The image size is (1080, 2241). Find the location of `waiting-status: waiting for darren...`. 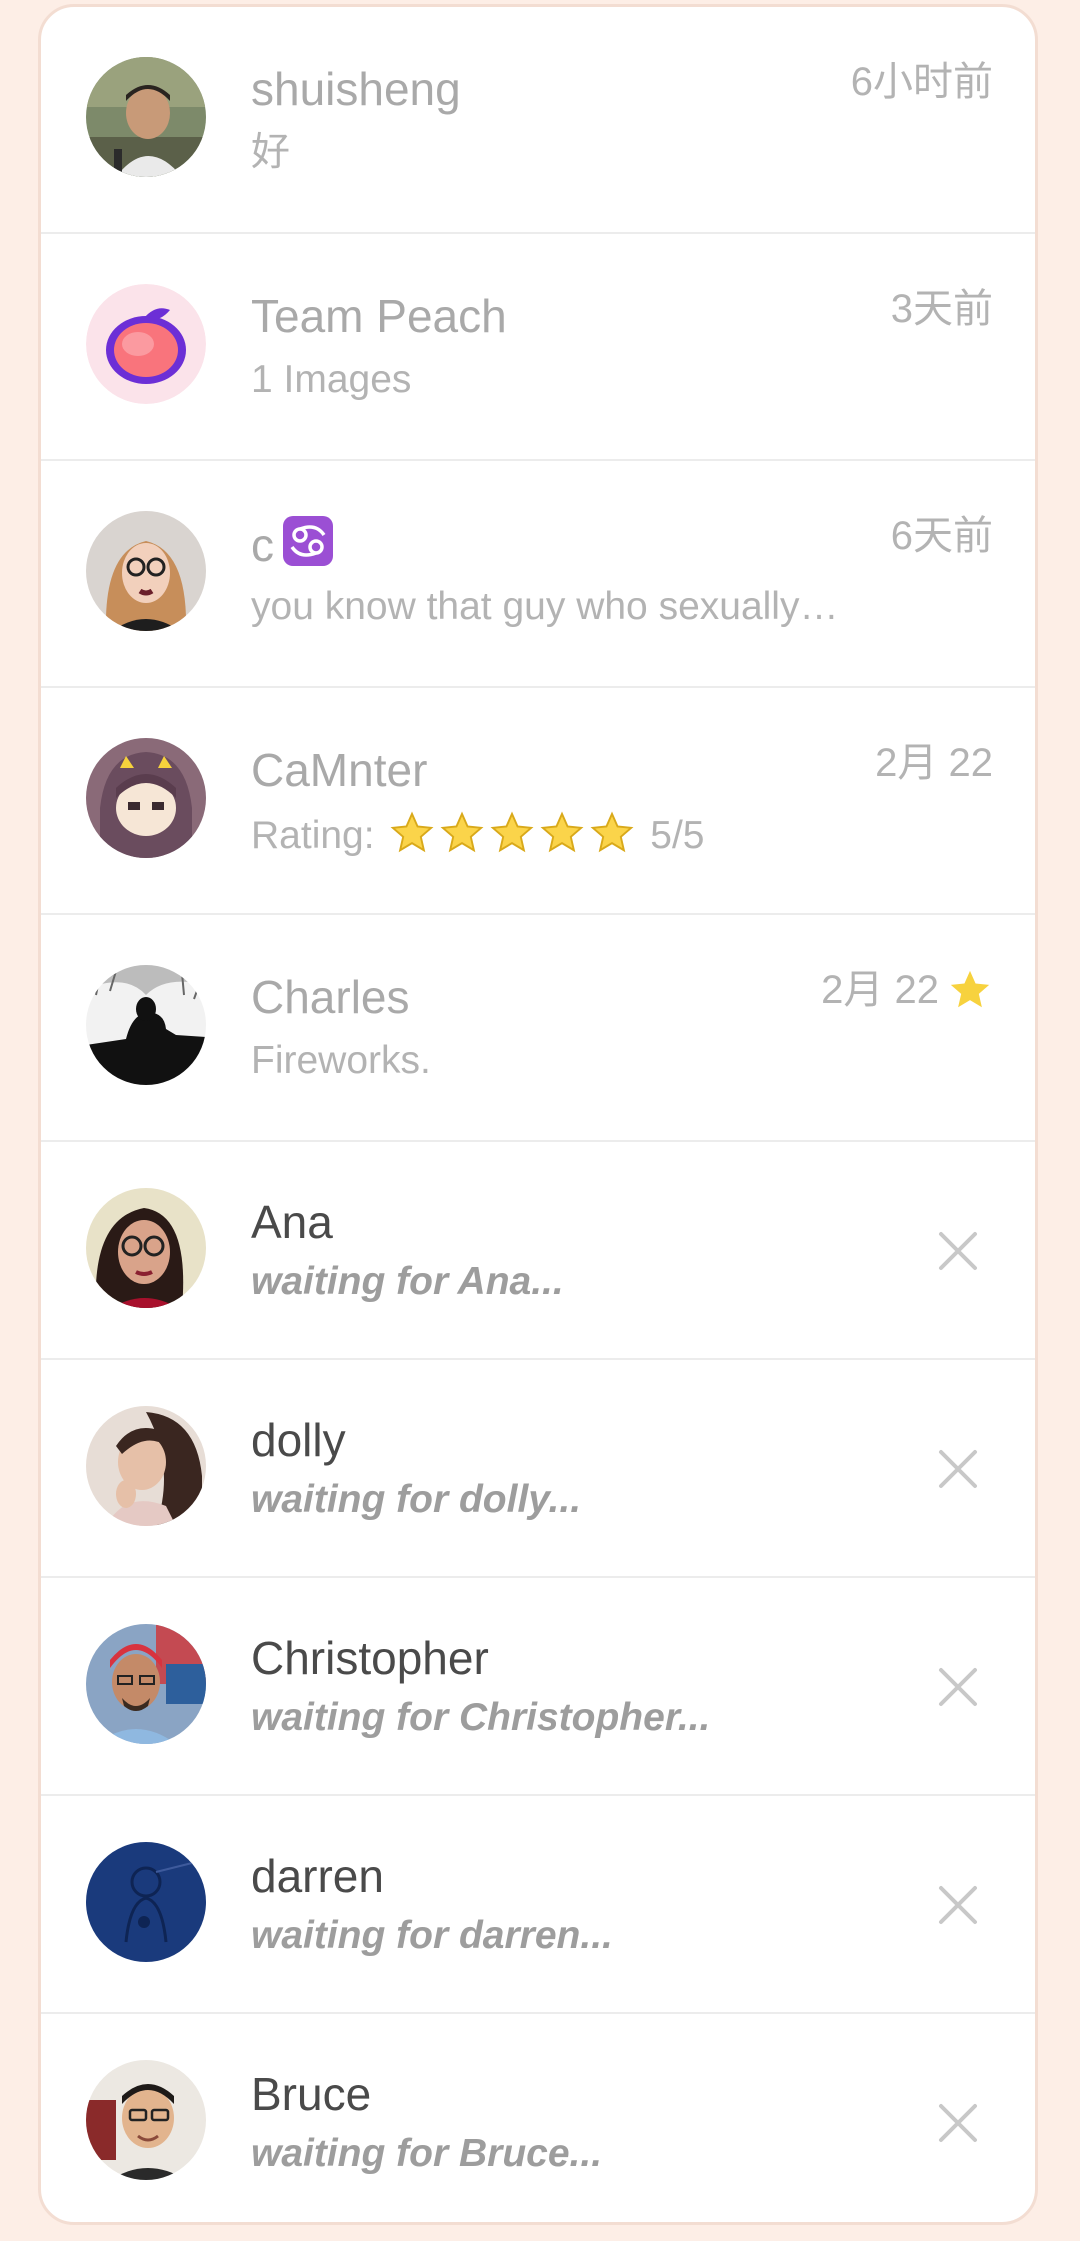

waiting-status: waiting for darren... is located at coordinates (432, 1935).